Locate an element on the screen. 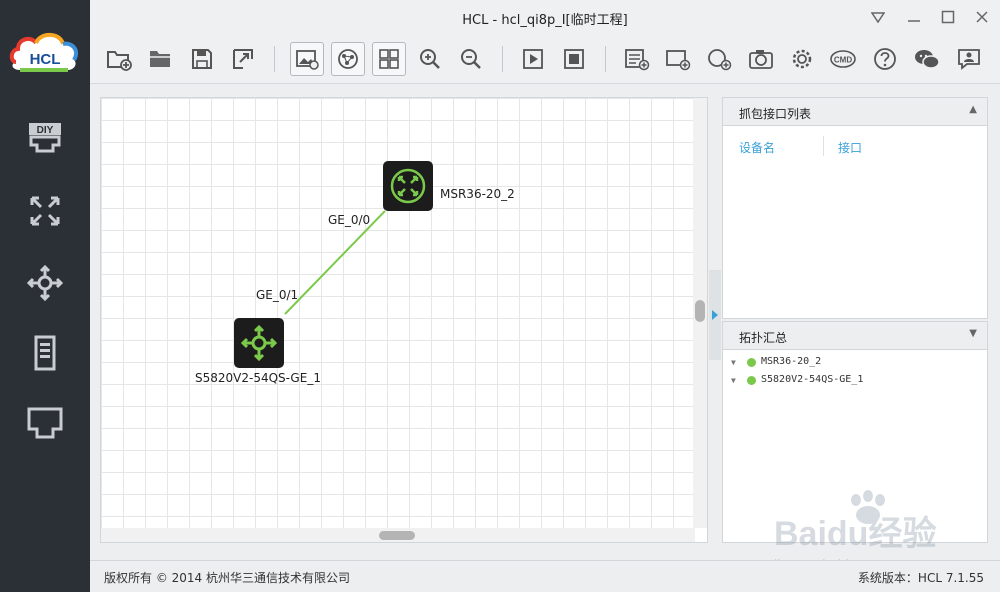 The image size is (1000, 592). zoom-in-icon is located at coordinates (430, 59).